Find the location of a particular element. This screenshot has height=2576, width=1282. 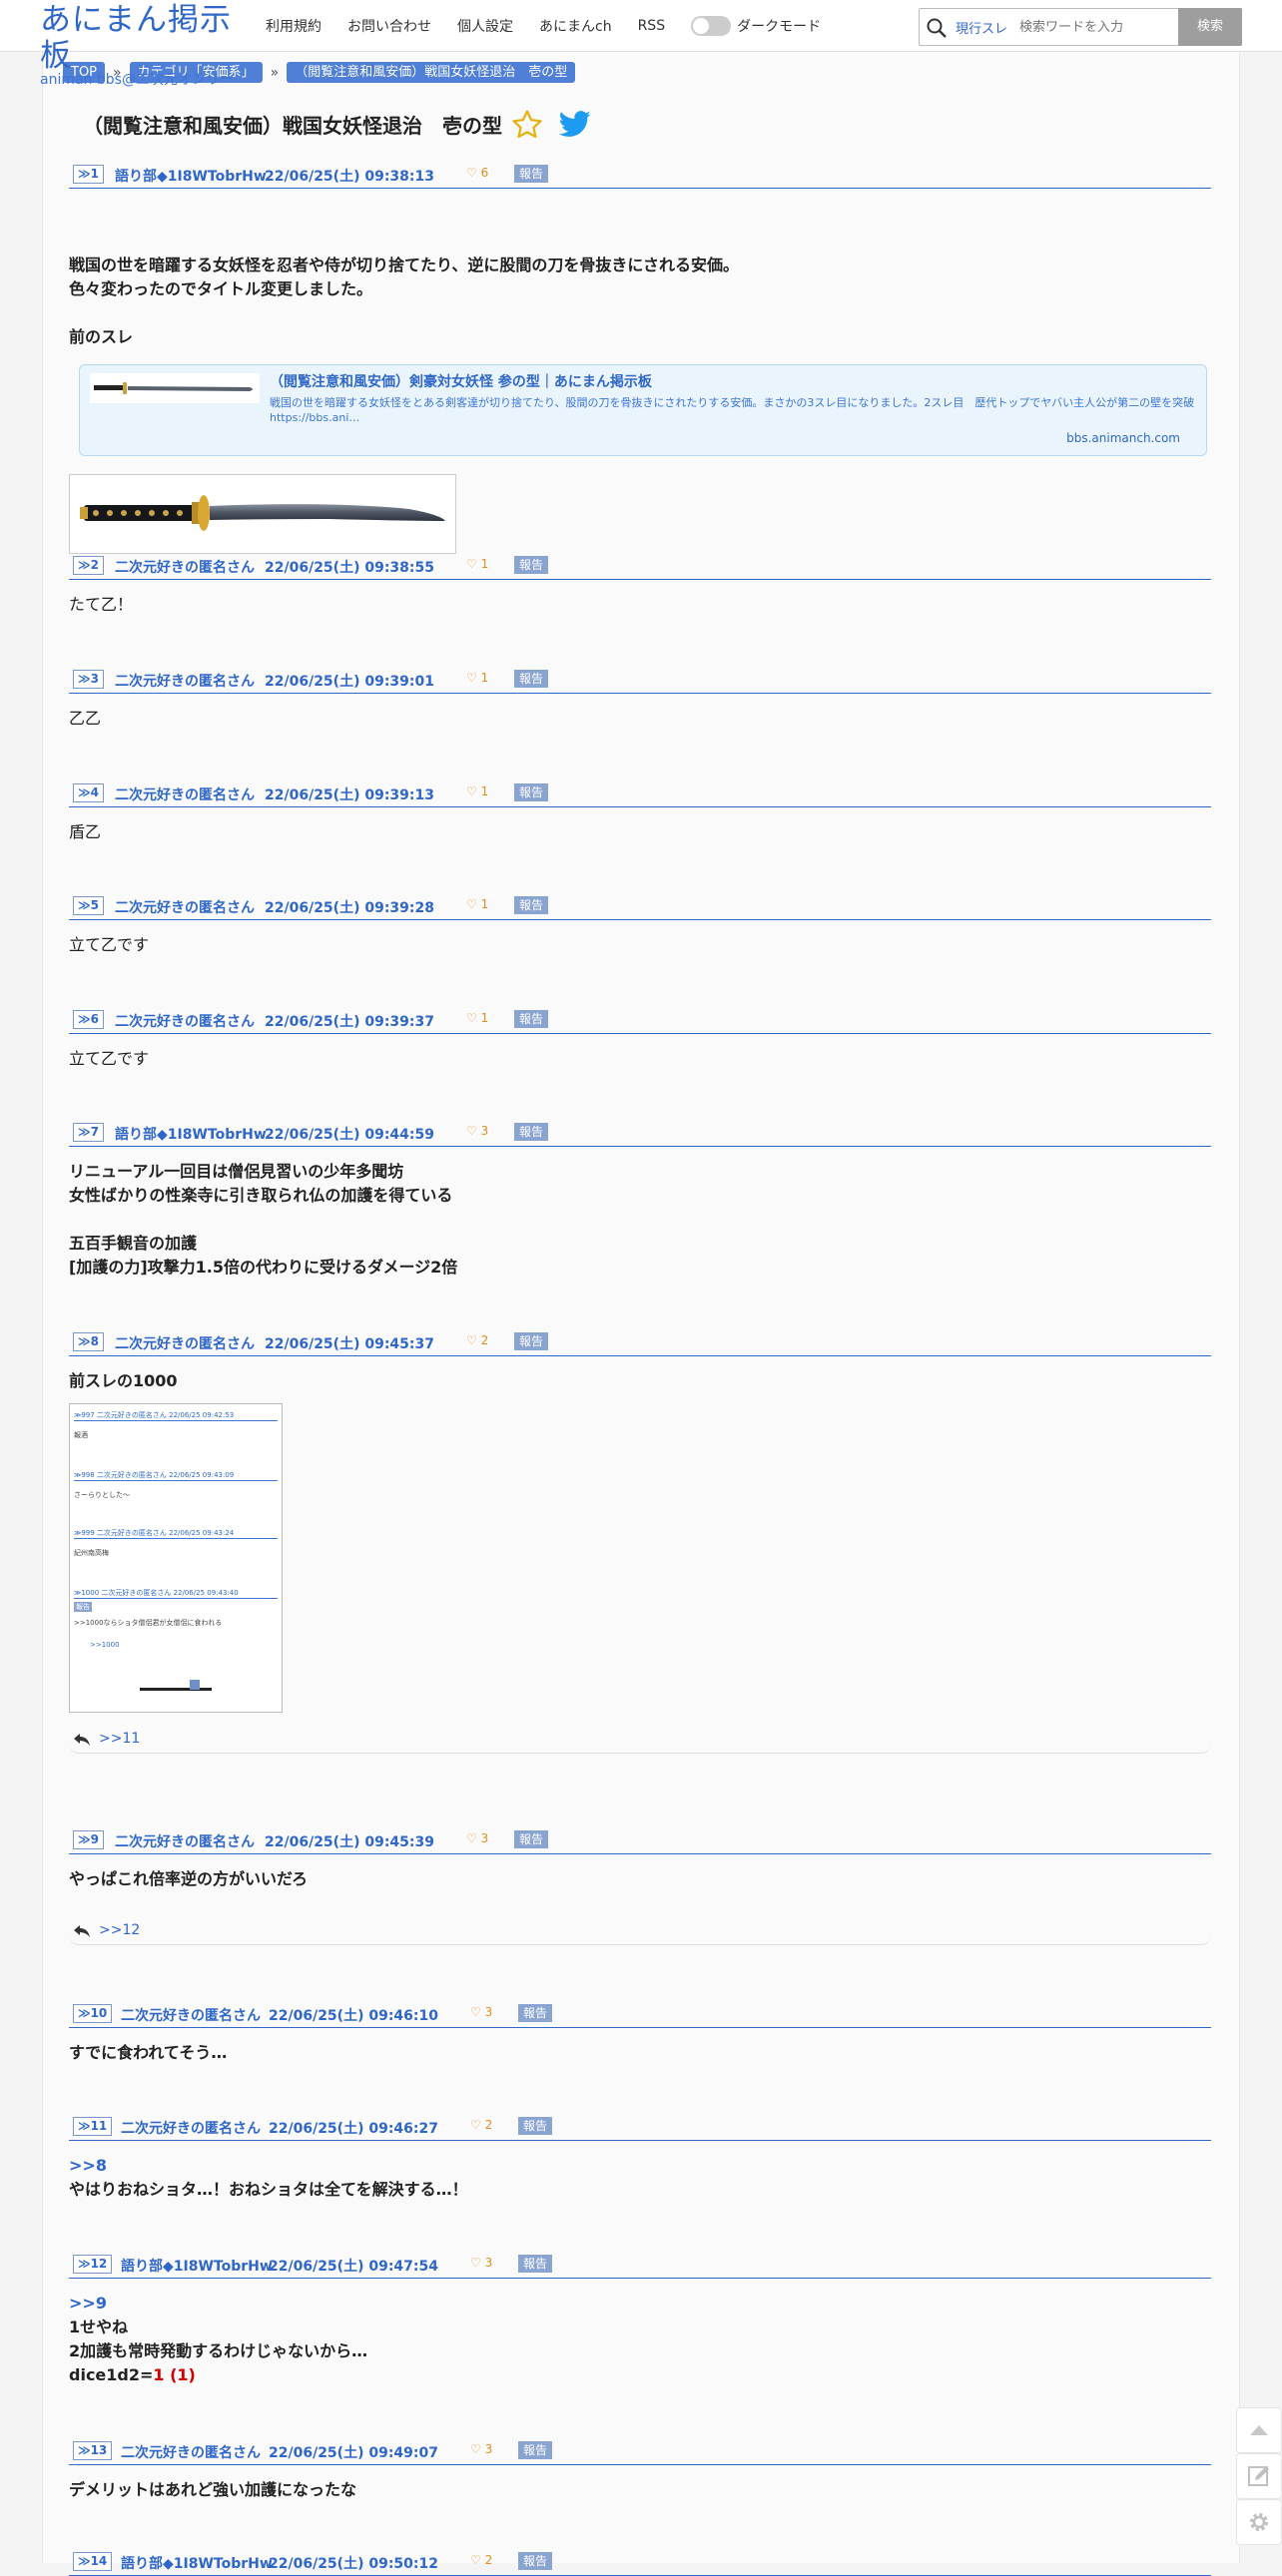

screenshot-row-meta: ≫998 二次元好きの匿名さん 22/06/25 09:43:09 is located at coordinates (176, 1476).